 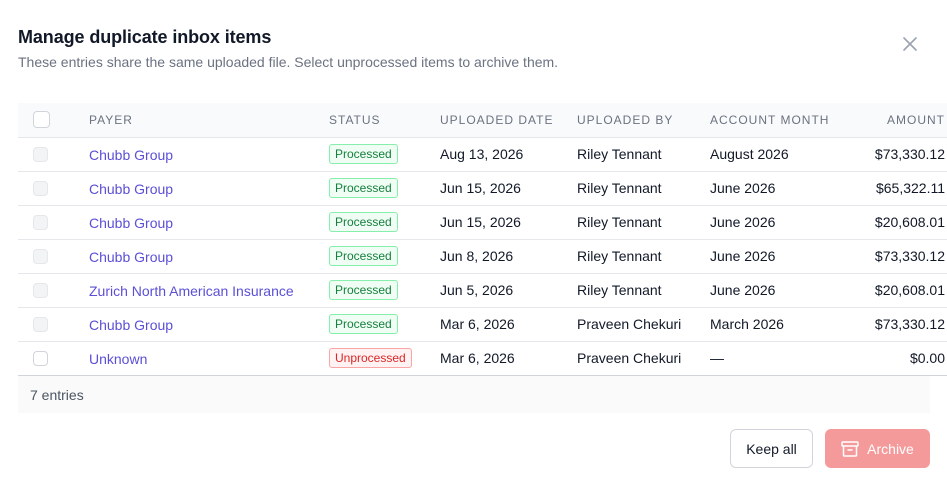 What do you see at coordinates (777, 324) in the screenshot?
I see `account-month-cell: March 2026` at bounding box center [777, 324].